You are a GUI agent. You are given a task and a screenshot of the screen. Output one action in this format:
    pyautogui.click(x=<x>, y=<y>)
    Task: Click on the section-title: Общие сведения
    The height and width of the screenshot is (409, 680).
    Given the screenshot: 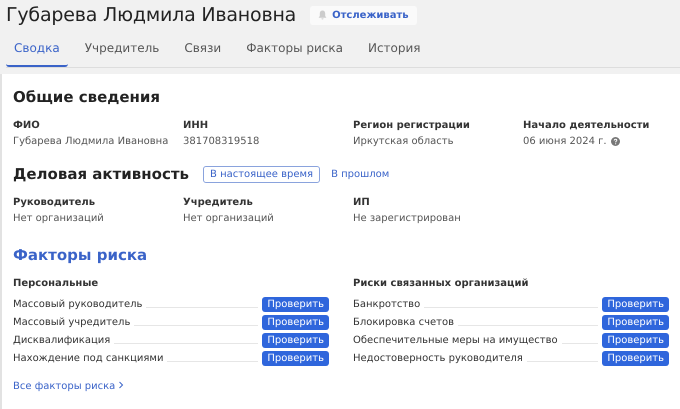 What is the action you would take?
    pyautogui.click(x=87, y=97)
    